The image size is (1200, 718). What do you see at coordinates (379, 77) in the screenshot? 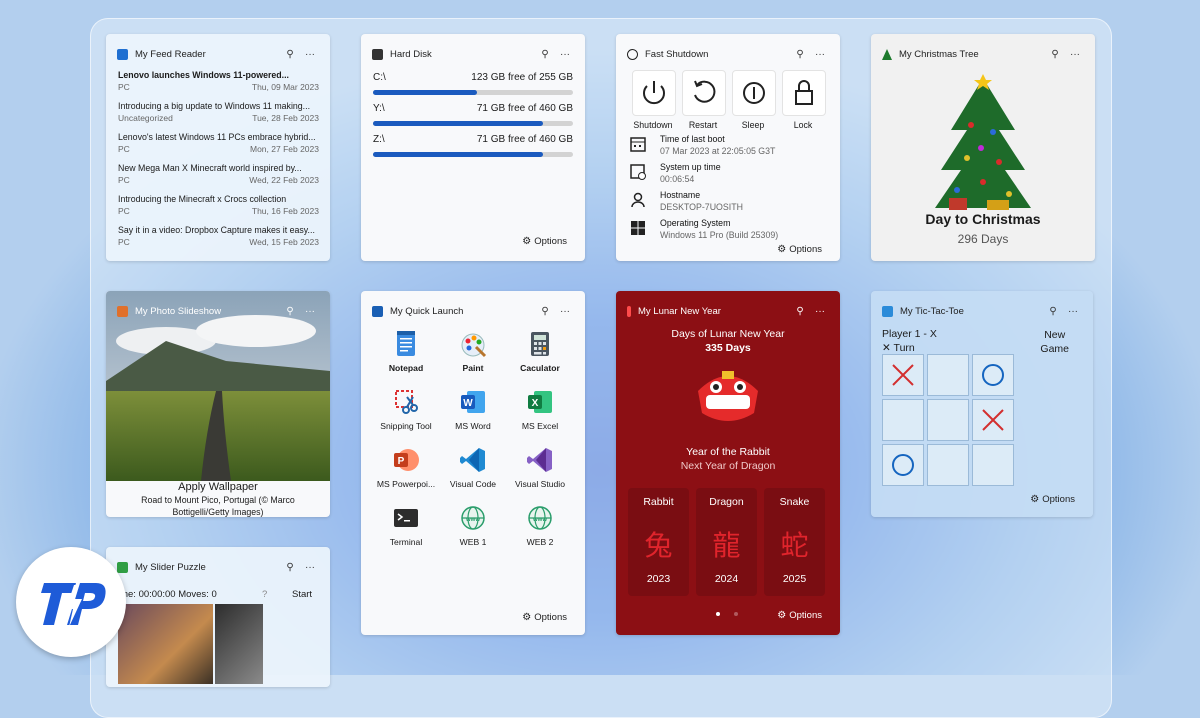
I see `drive-name: C:\` at bounding box center [379, 77].